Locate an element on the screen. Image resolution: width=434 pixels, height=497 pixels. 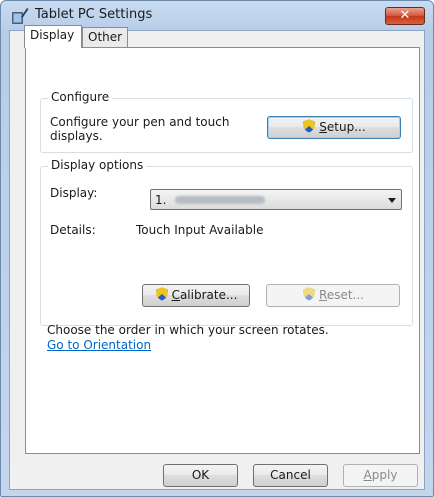
go-to-orientation-link: Go to Orientation is located at coordinates (99, 345).